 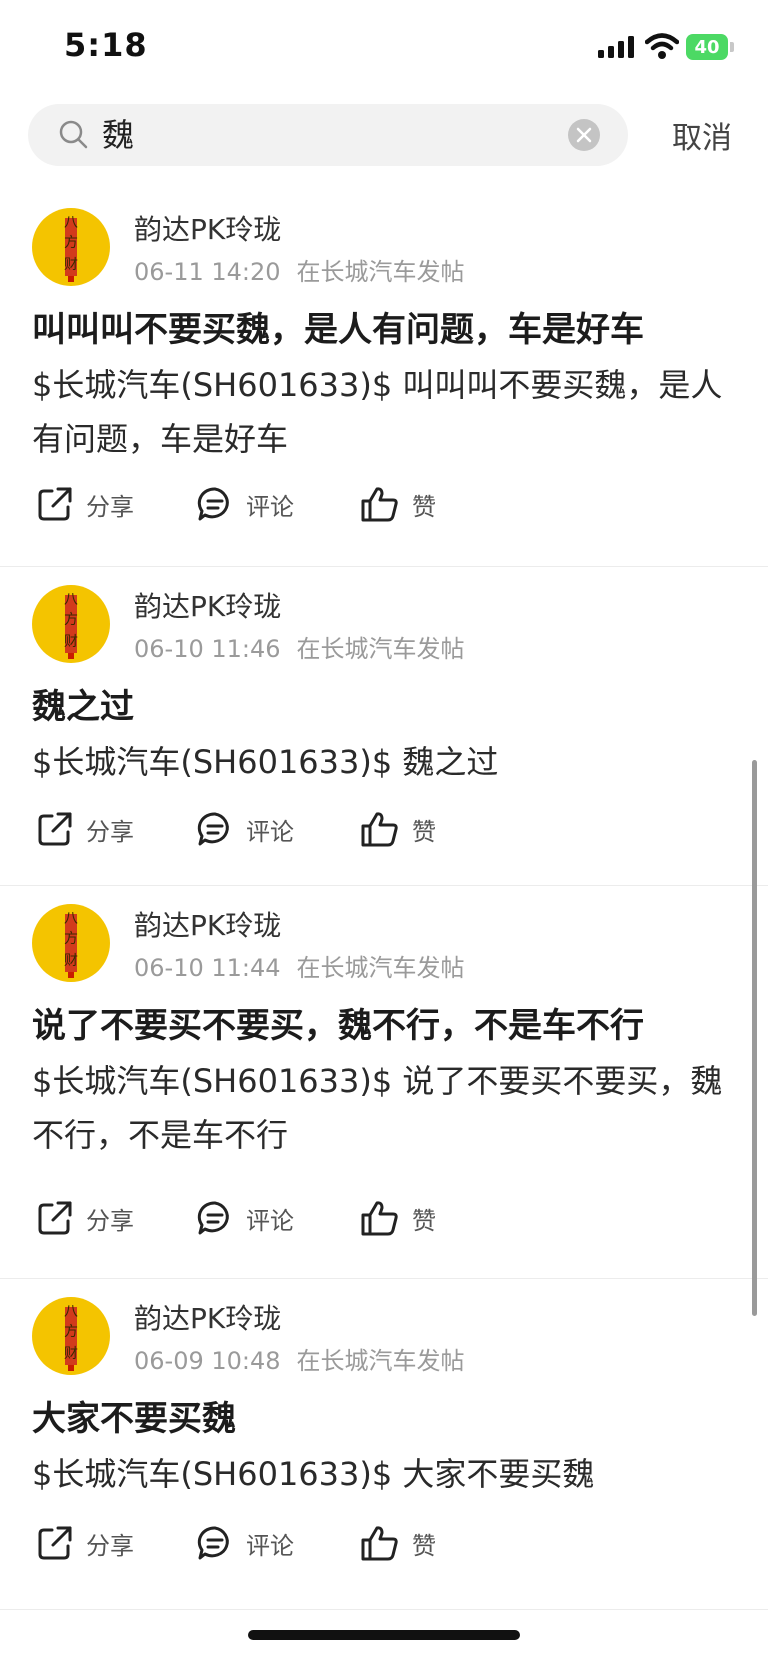 What do you see at coordinates (384, 412) in the screenshot?
I see `post-body: $长城汽车(SH601633)$ 叫叫叫不要买魏，是人有问题，车是好车` at bounding box center [384, 412].